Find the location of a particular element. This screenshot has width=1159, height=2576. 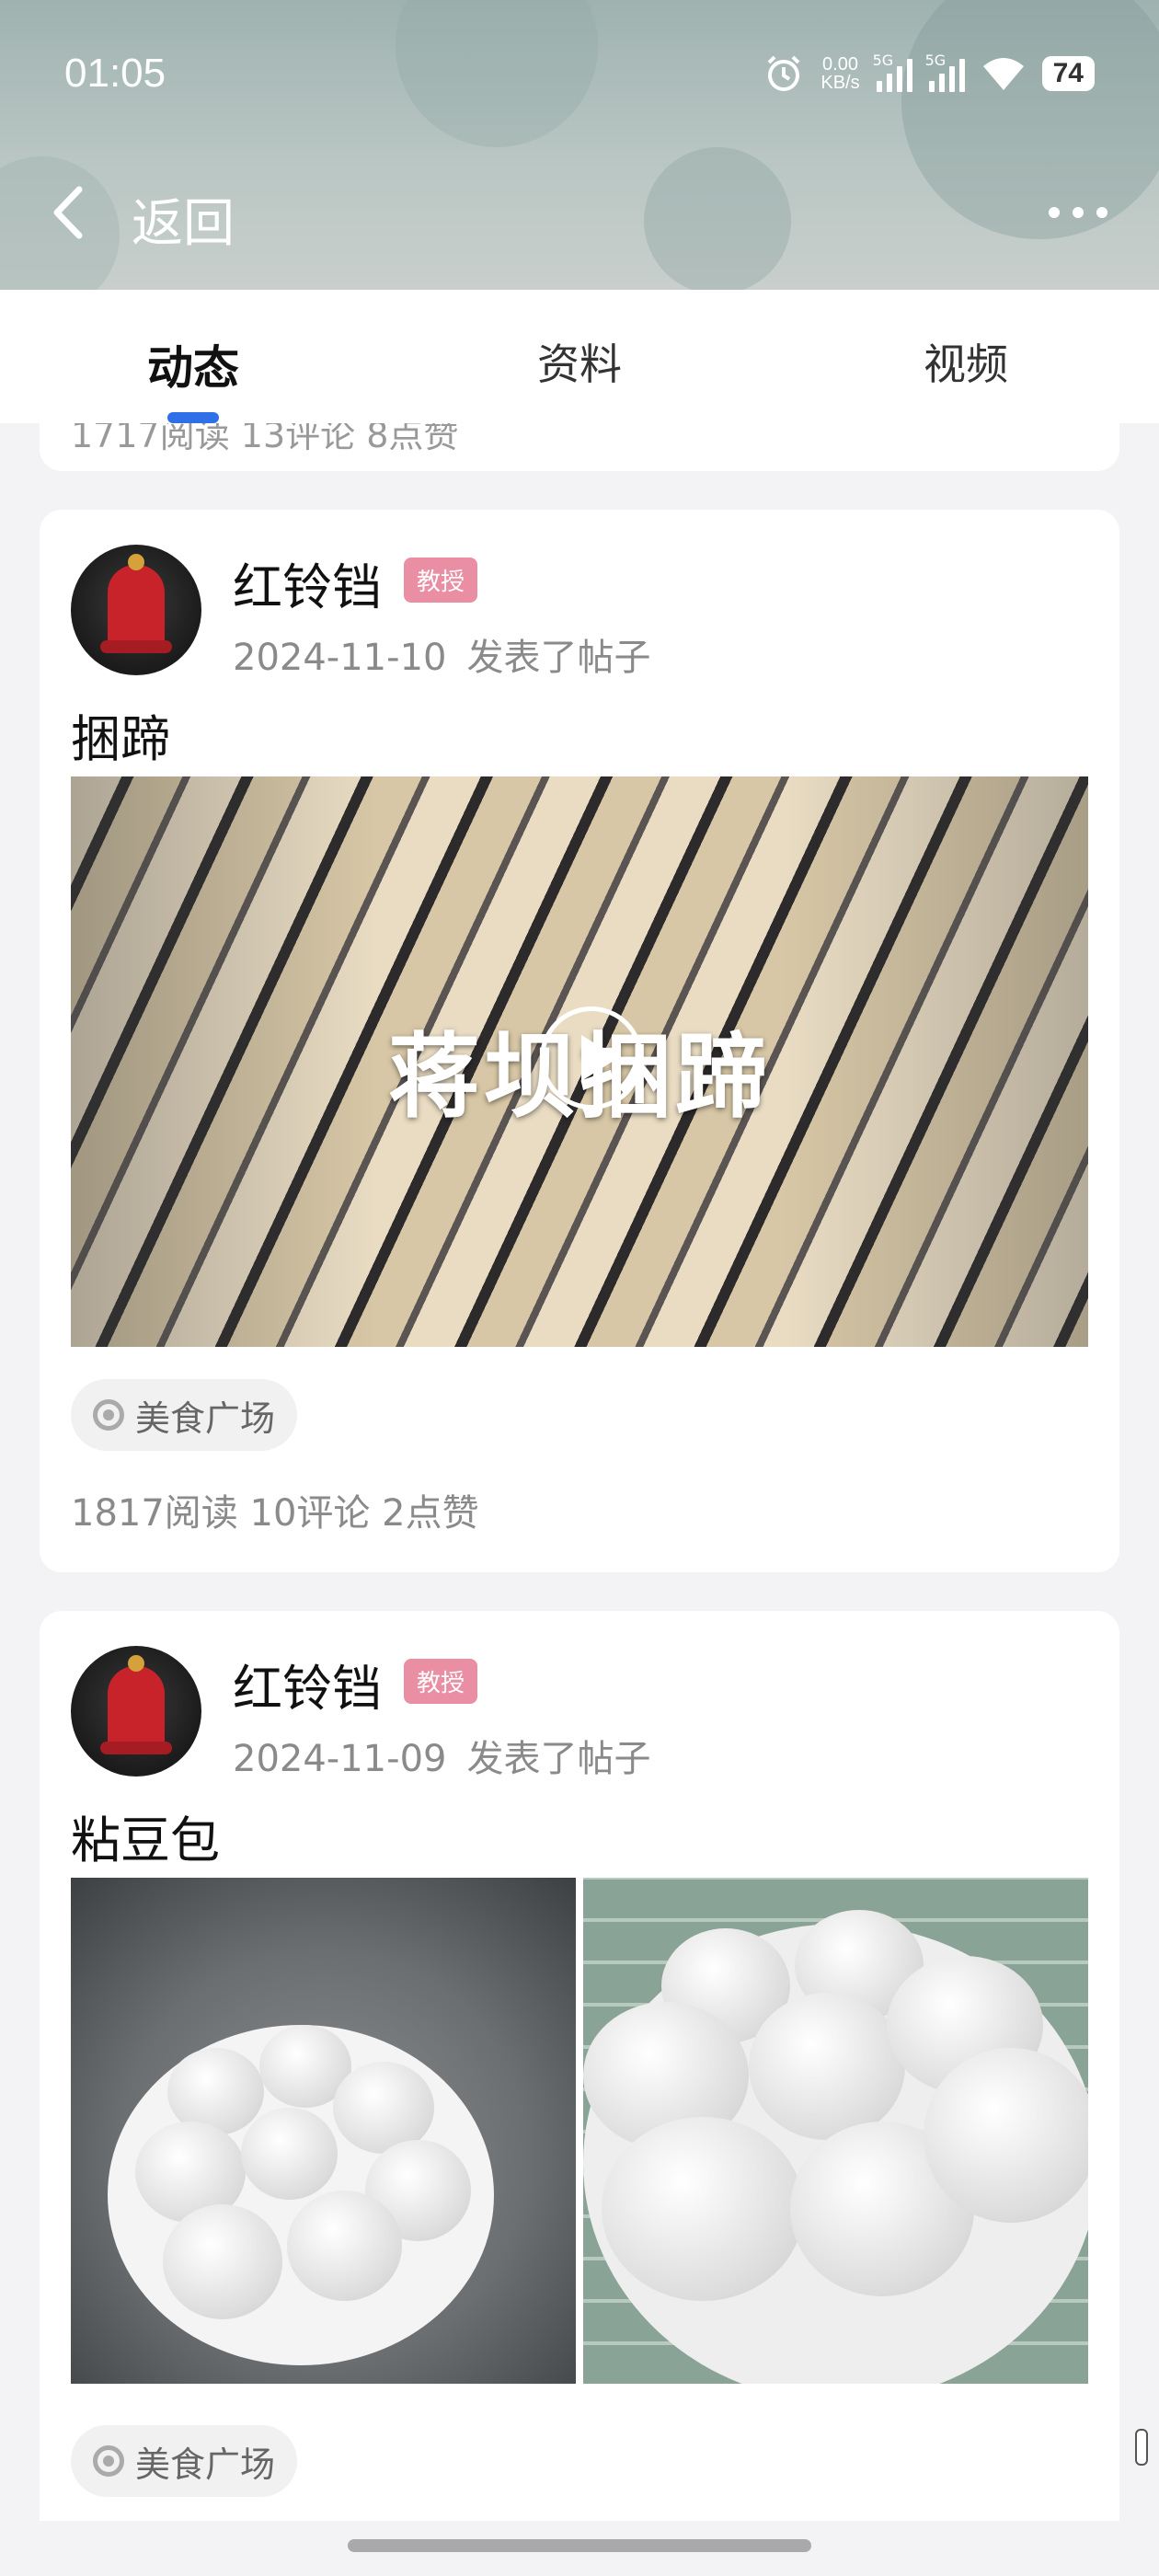

back-arrow-icon is located at coordinates (71, 212).